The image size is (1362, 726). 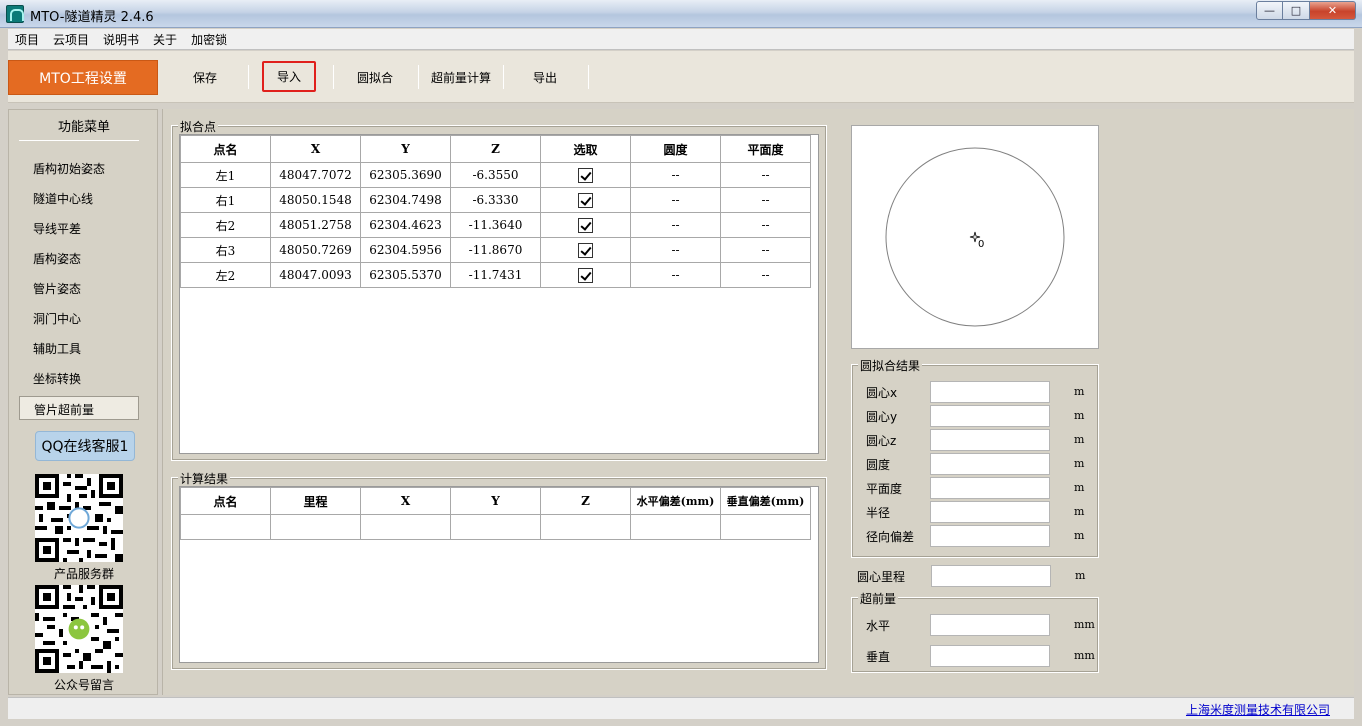 I want to click on cell-z: -6.3330, so click(x=495, y=200).